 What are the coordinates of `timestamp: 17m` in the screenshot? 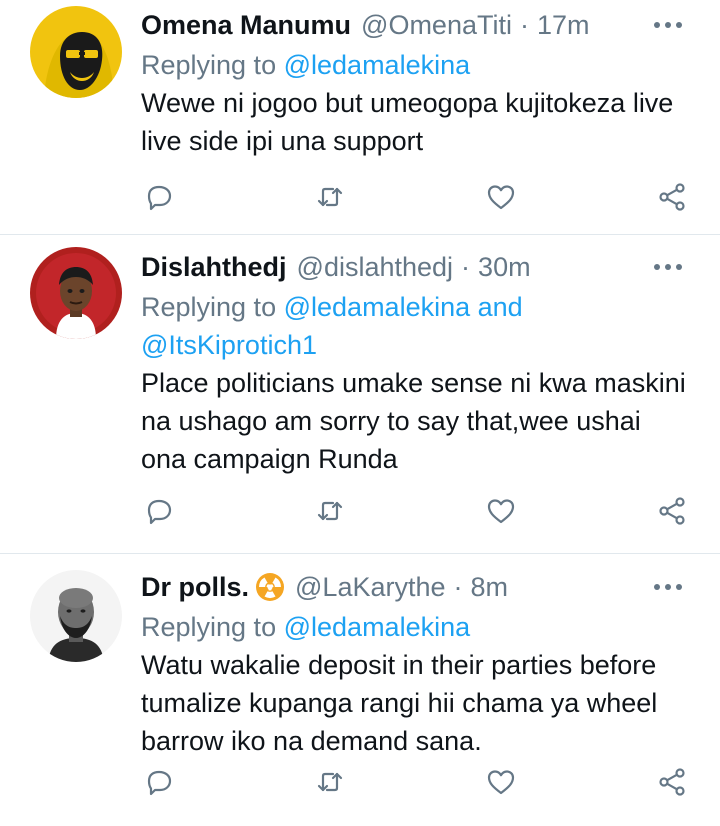 It's located at (563, 25).